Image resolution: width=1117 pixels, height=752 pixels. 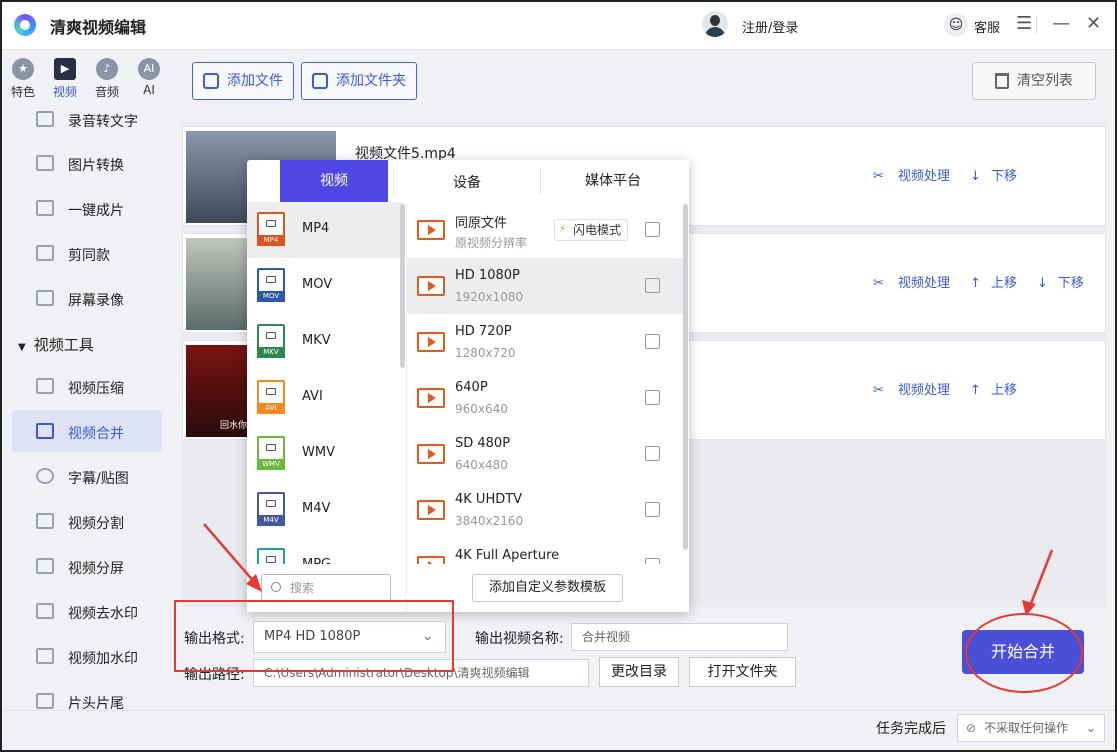 I want to click on change-dir-button: 更改目录, so click(x=639, y=672).